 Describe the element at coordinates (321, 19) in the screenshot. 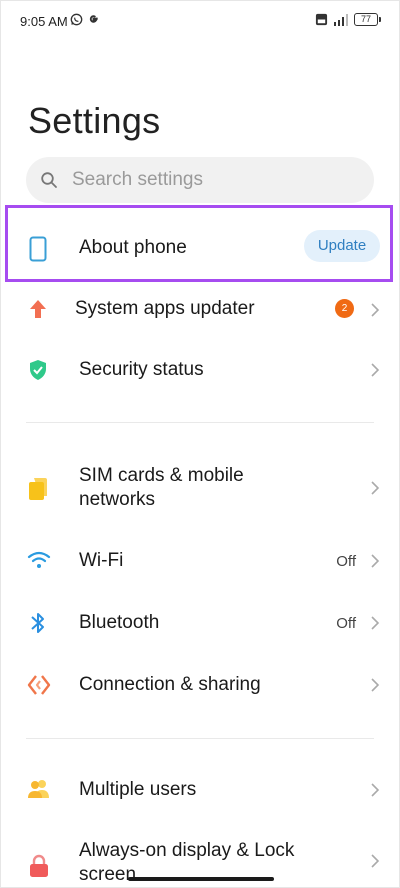

I see `sim-status-icon` at that location.